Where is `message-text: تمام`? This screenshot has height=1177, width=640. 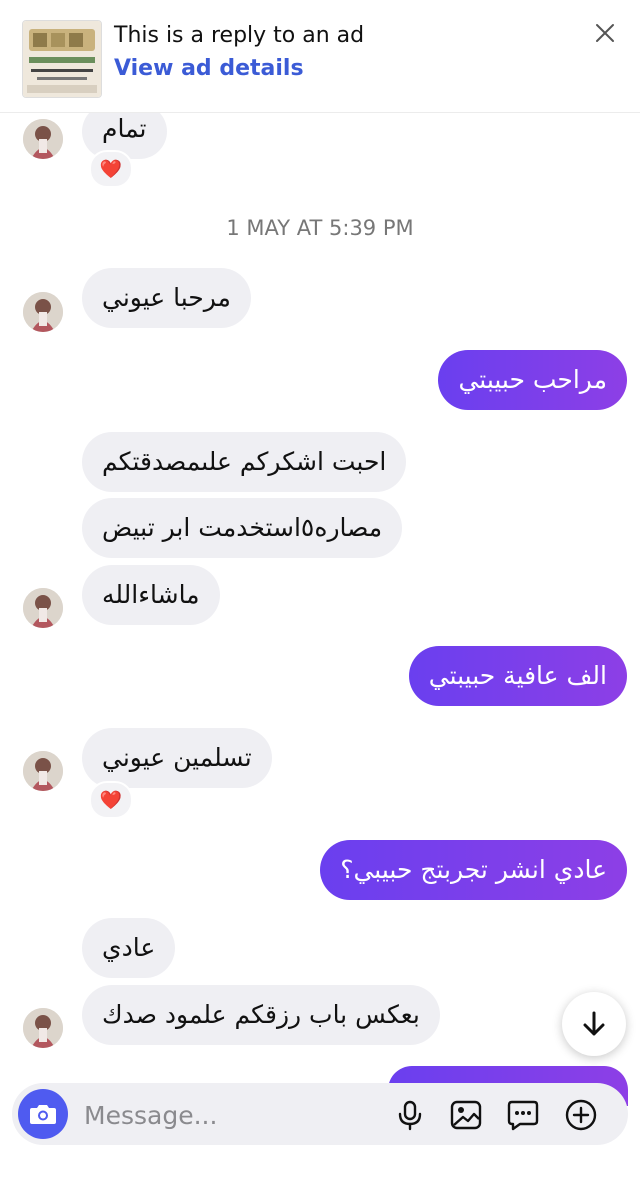 message-text: تمام is located at coordinates (124, 128).